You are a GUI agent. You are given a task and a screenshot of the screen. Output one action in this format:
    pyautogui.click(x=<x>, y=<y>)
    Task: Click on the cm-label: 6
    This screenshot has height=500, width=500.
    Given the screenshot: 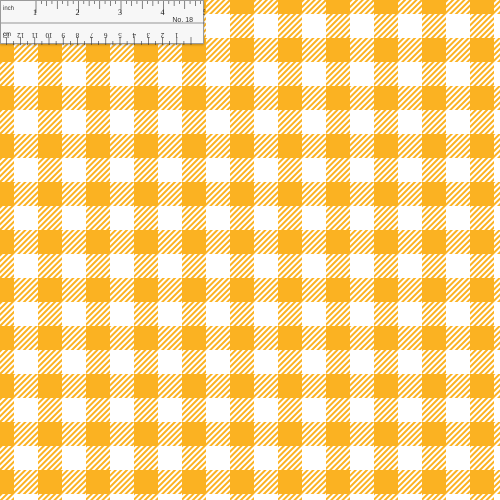 What is the action you would take?
    pyautogui.click(x=106, y=35)
    